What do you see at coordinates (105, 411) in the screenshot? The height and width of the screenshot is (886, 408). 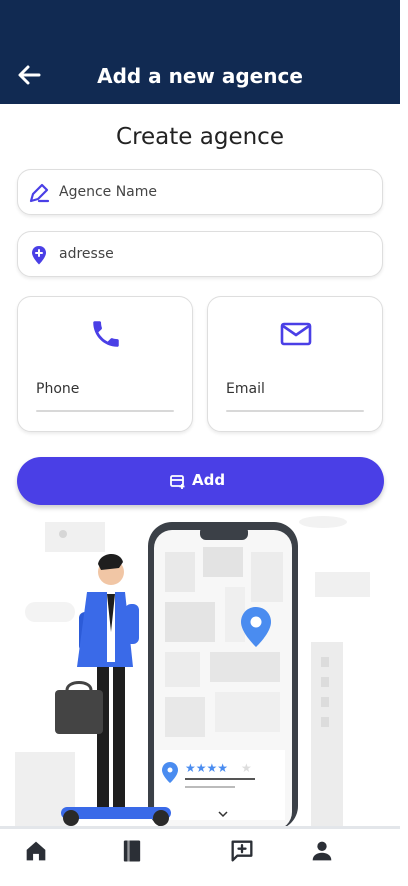 I see `phone-underline` at bounding box center [105, 411].